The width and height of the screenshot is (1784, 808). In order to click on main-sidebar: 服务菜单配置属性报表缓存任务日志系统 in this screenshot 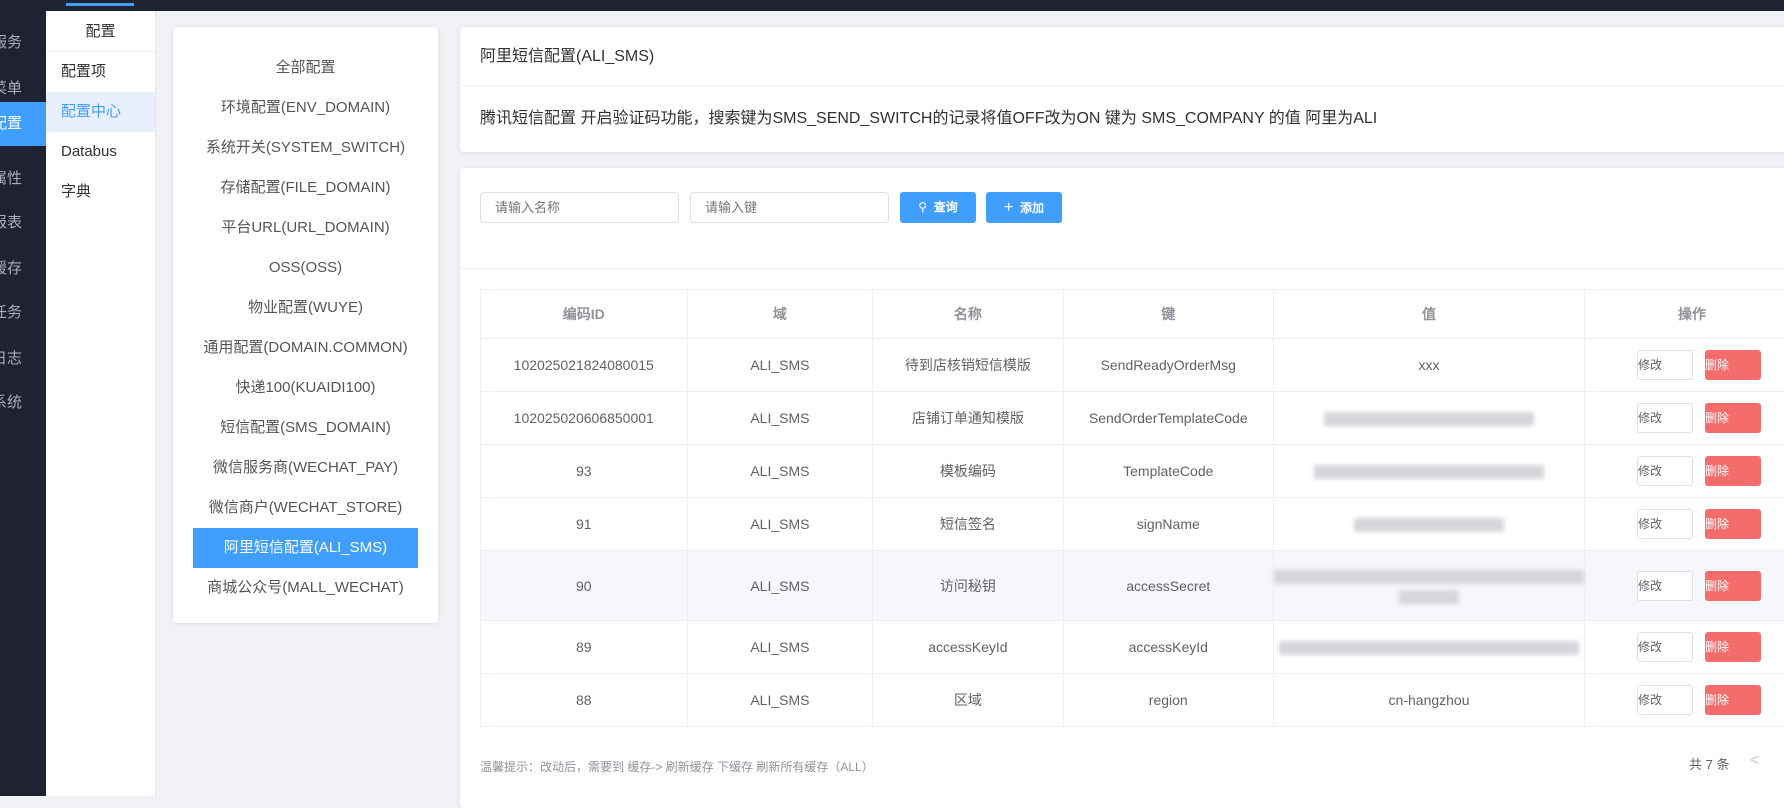, I will do `click(23, 403)`.